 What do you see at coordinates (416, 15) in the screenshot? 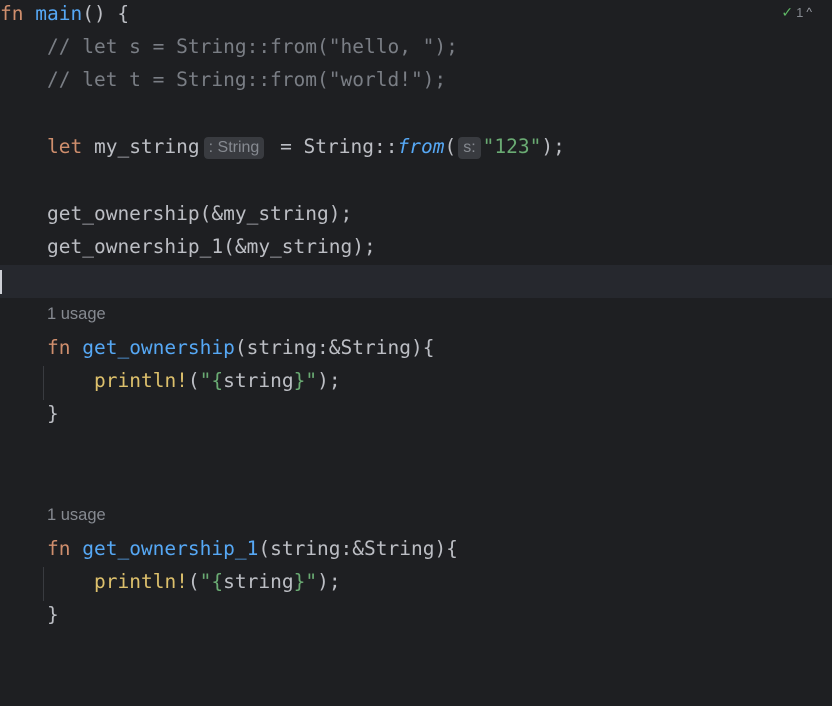
I see `code-line: fn main() {` at bounding box center [416, 15].